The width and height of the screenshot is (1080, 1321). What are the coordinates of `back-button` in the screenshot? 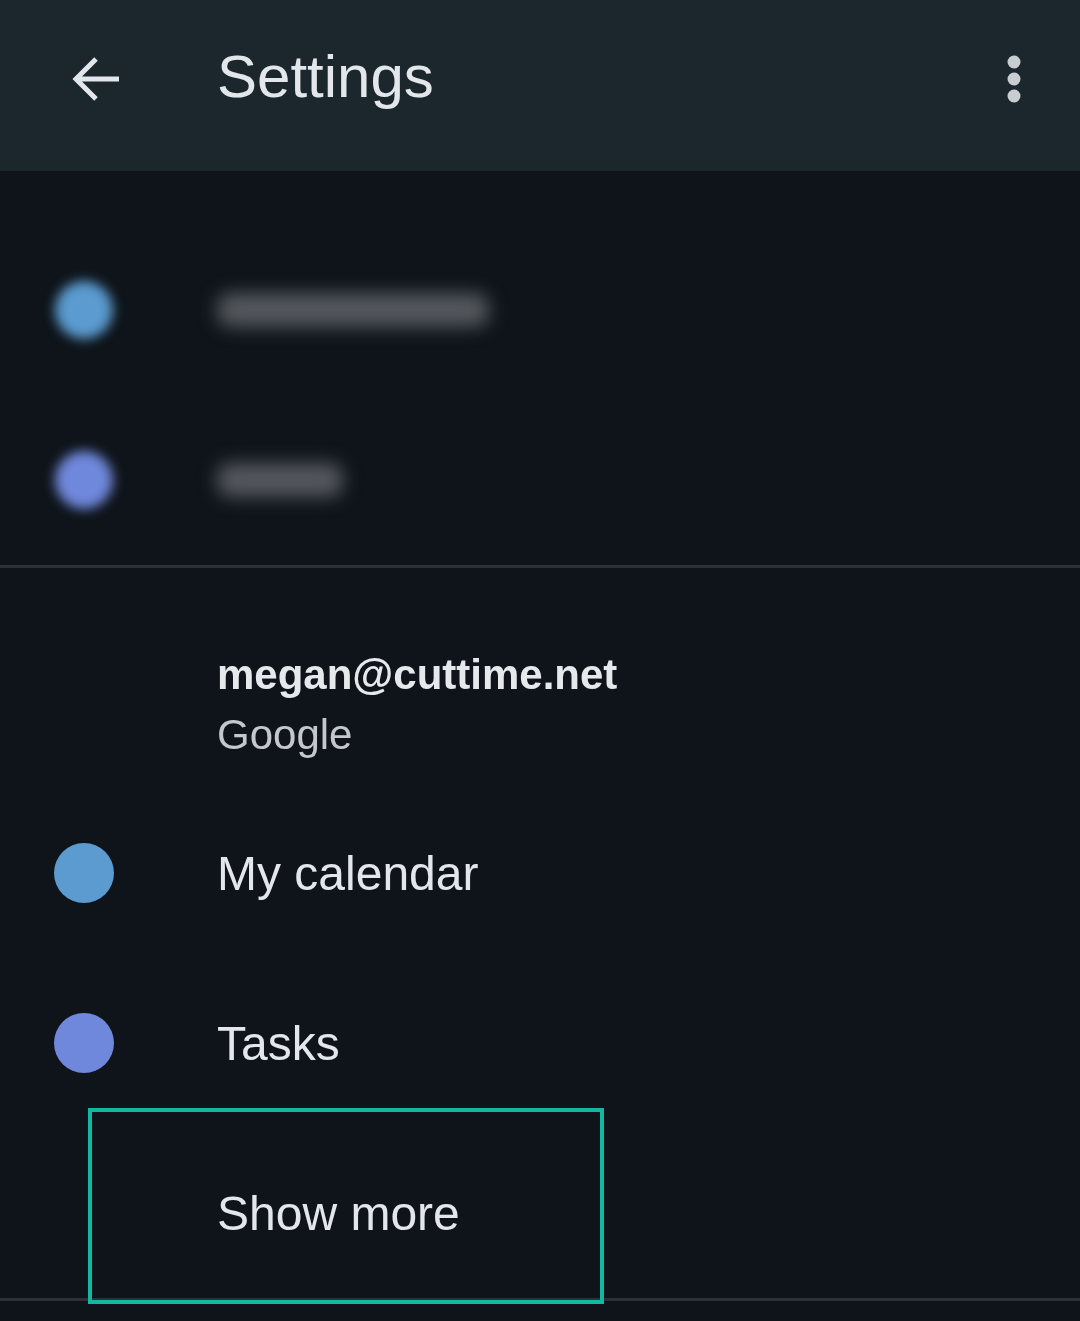 It's located at (96, 78).